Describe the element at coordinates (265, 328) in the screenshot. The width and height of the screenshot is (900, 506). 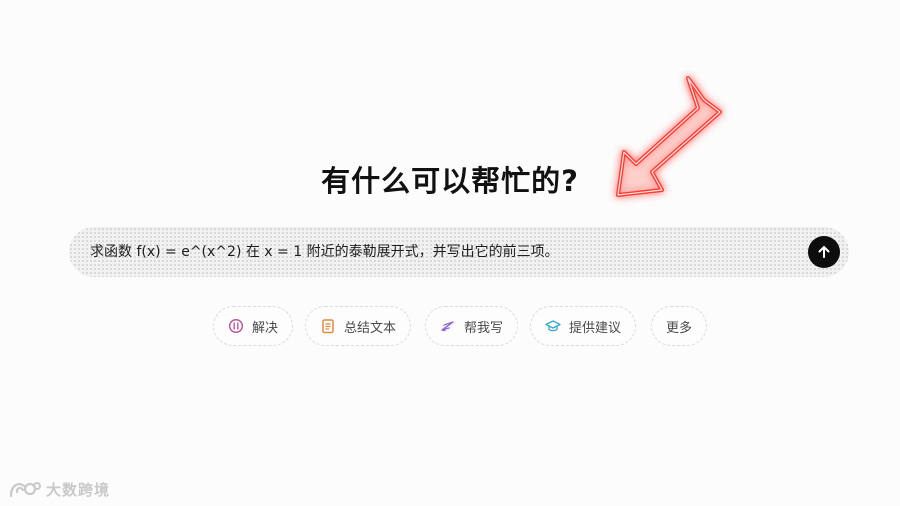
I see `chip-label: 解决` at that location.